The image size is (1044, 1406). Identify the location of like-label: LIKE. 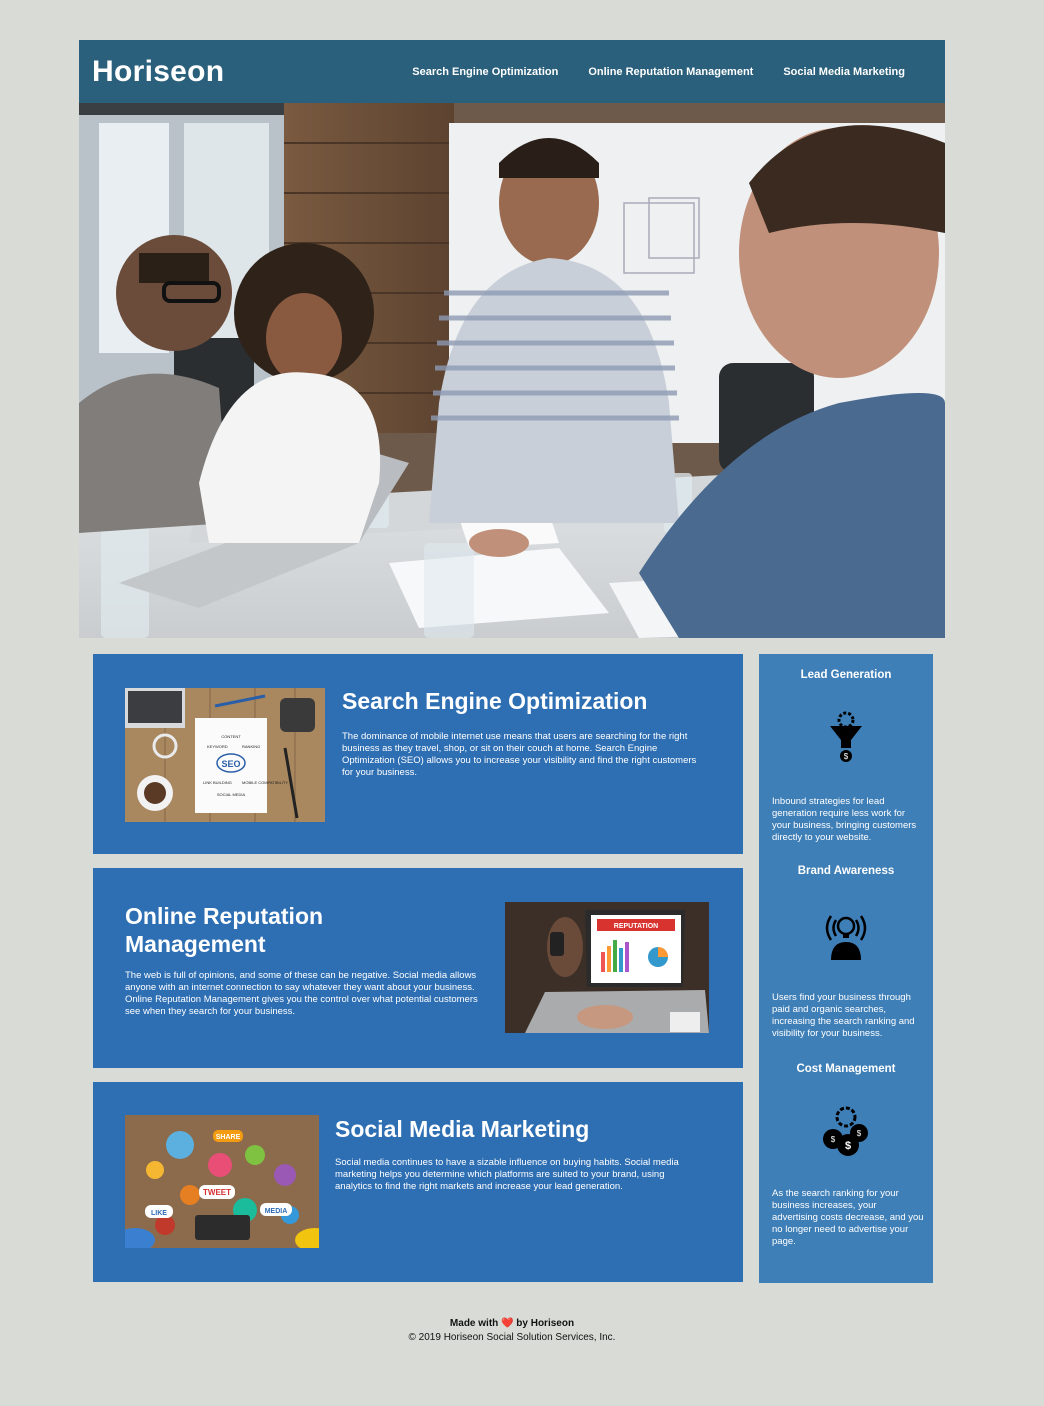
(159, 1213).